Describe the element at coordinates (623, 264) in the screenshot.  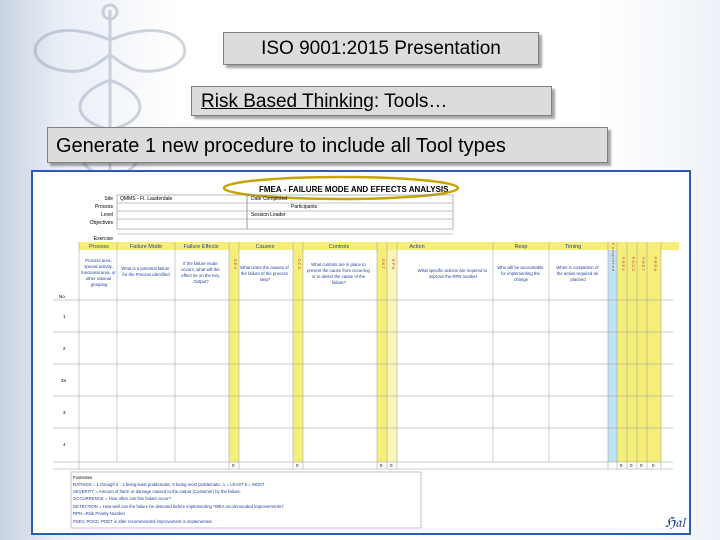
I see `label-psev: P S E V` at that location.